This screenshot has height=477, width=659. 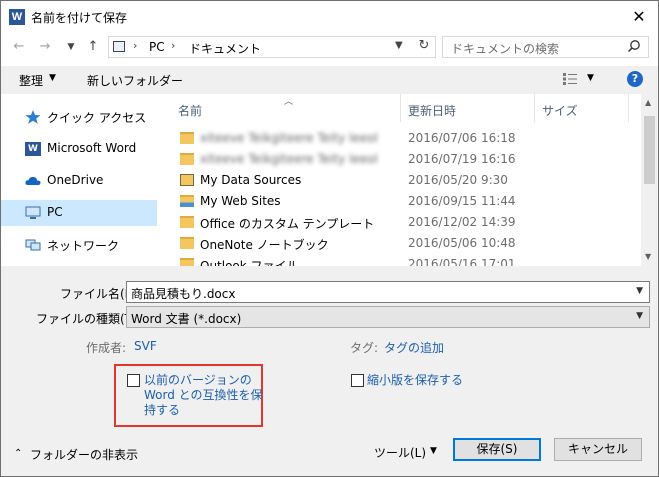 I want to click on file-row: My Data Sources 2016/05/20 9:30, so click(x=405, y=180).